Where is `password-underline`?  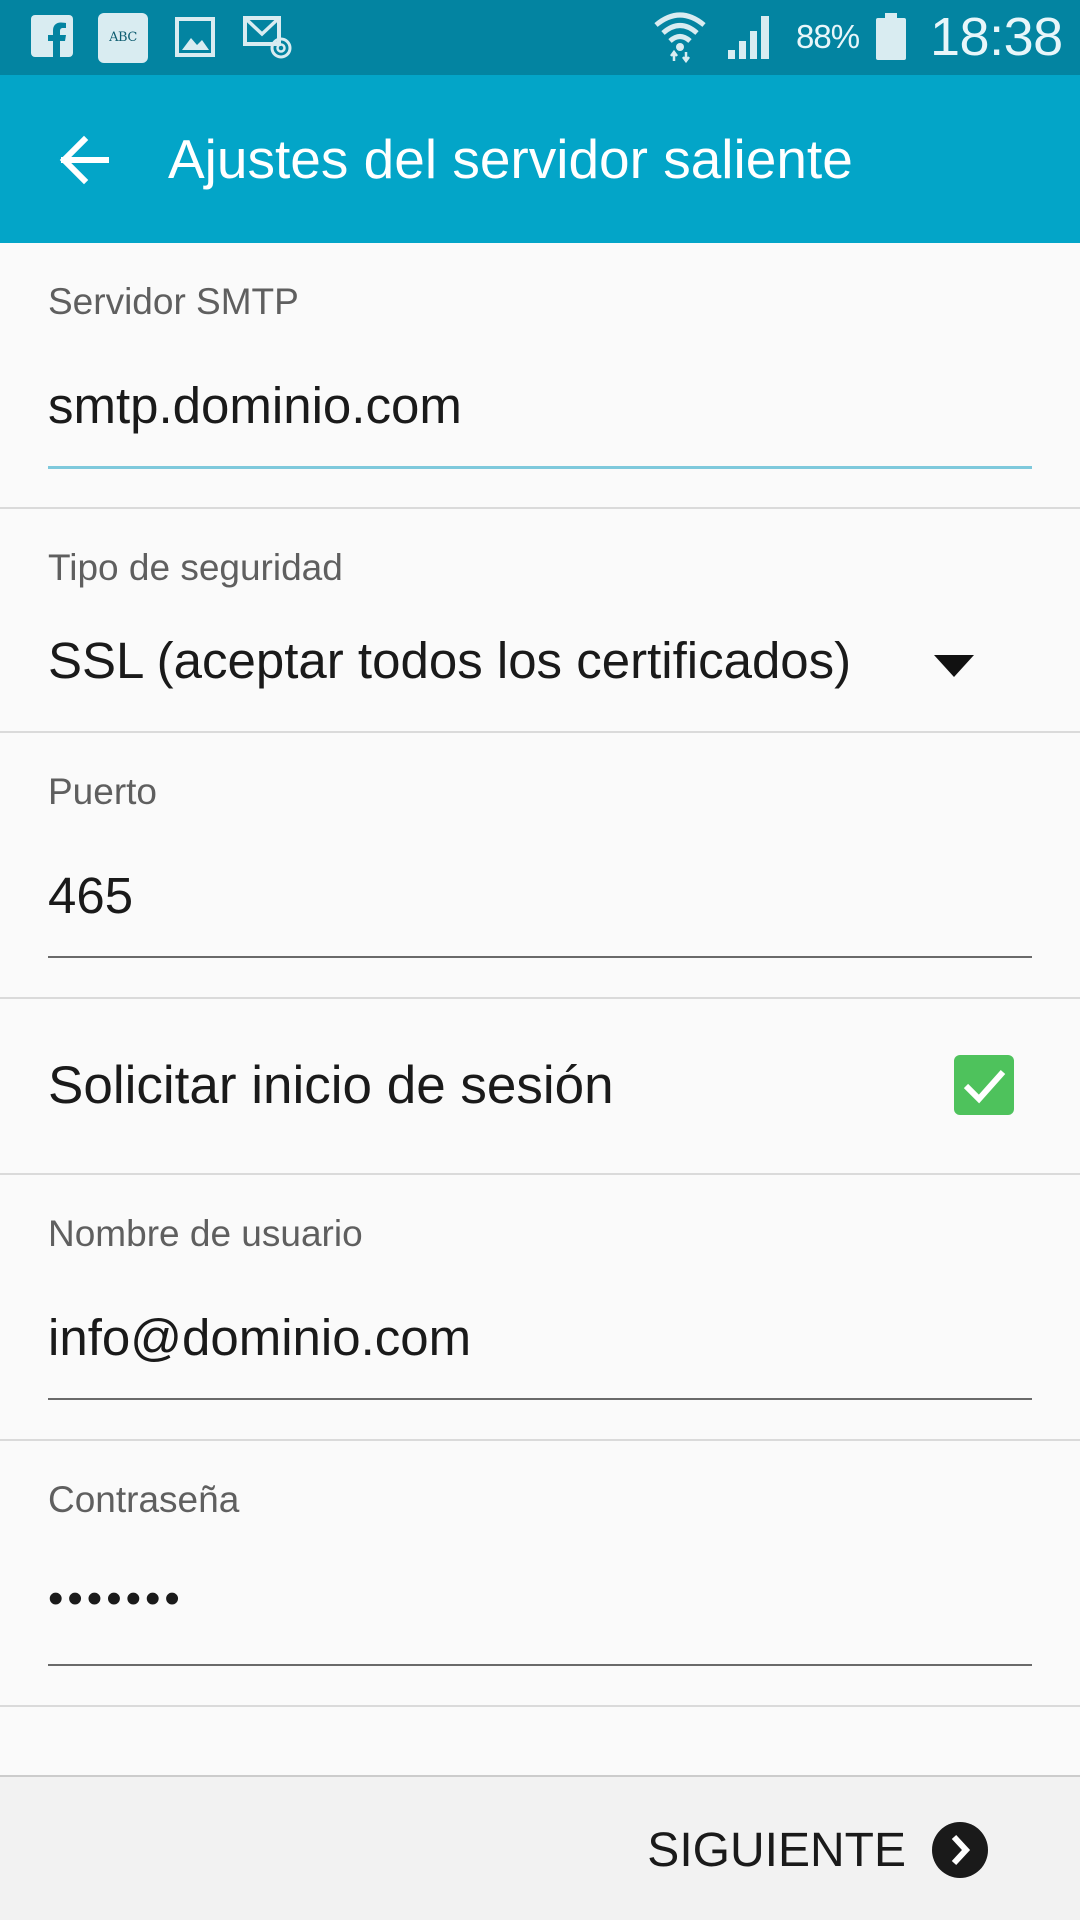 password-underline is located at coordinates (540, 1665).